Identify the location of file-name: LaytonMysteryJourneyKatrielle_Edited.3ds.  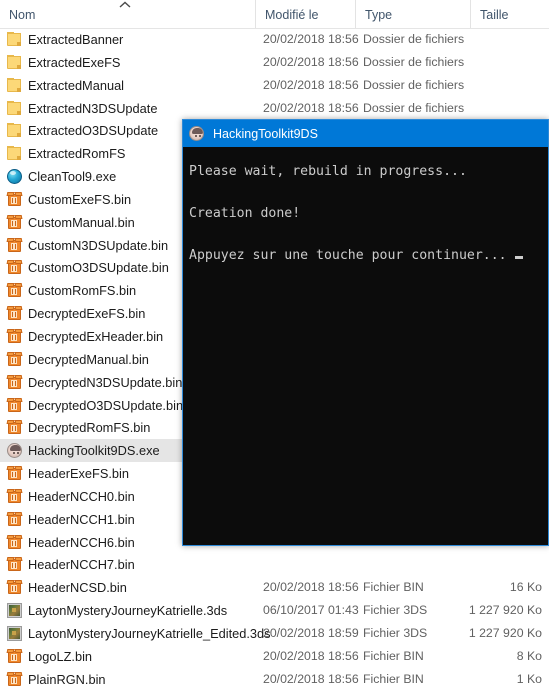
(149, 633).